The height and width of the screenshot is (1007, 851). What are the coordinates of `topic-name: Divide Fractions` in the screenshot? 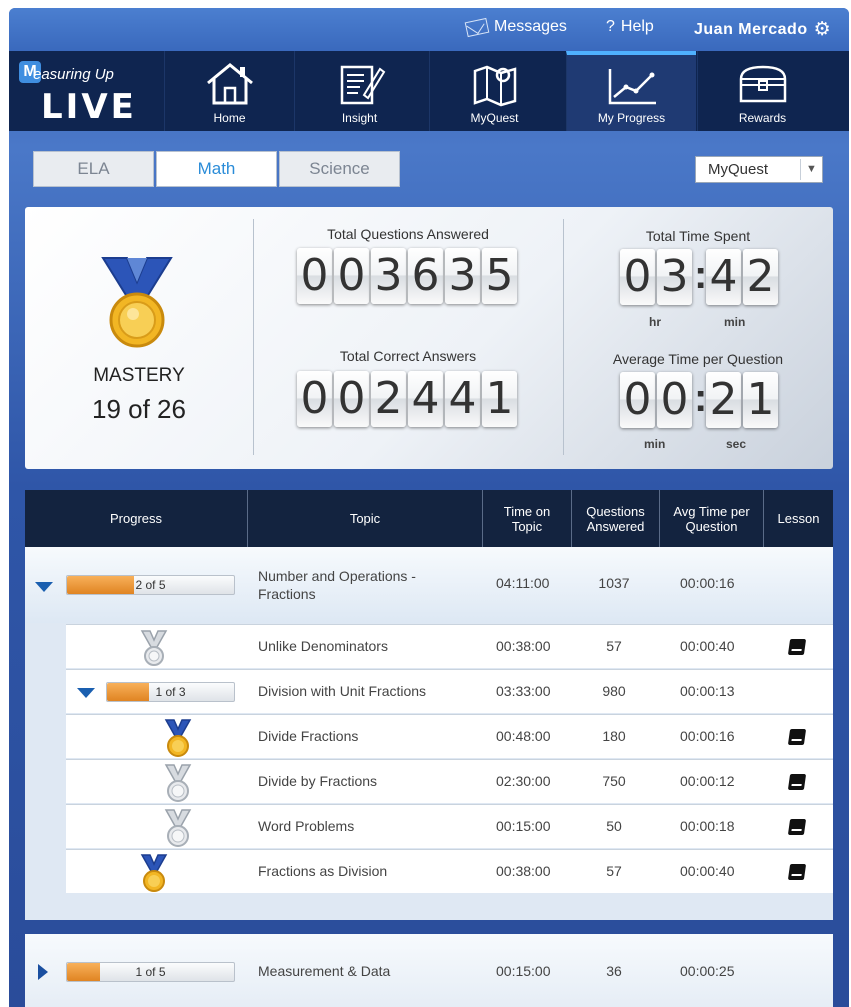 It's located at (308, 736).